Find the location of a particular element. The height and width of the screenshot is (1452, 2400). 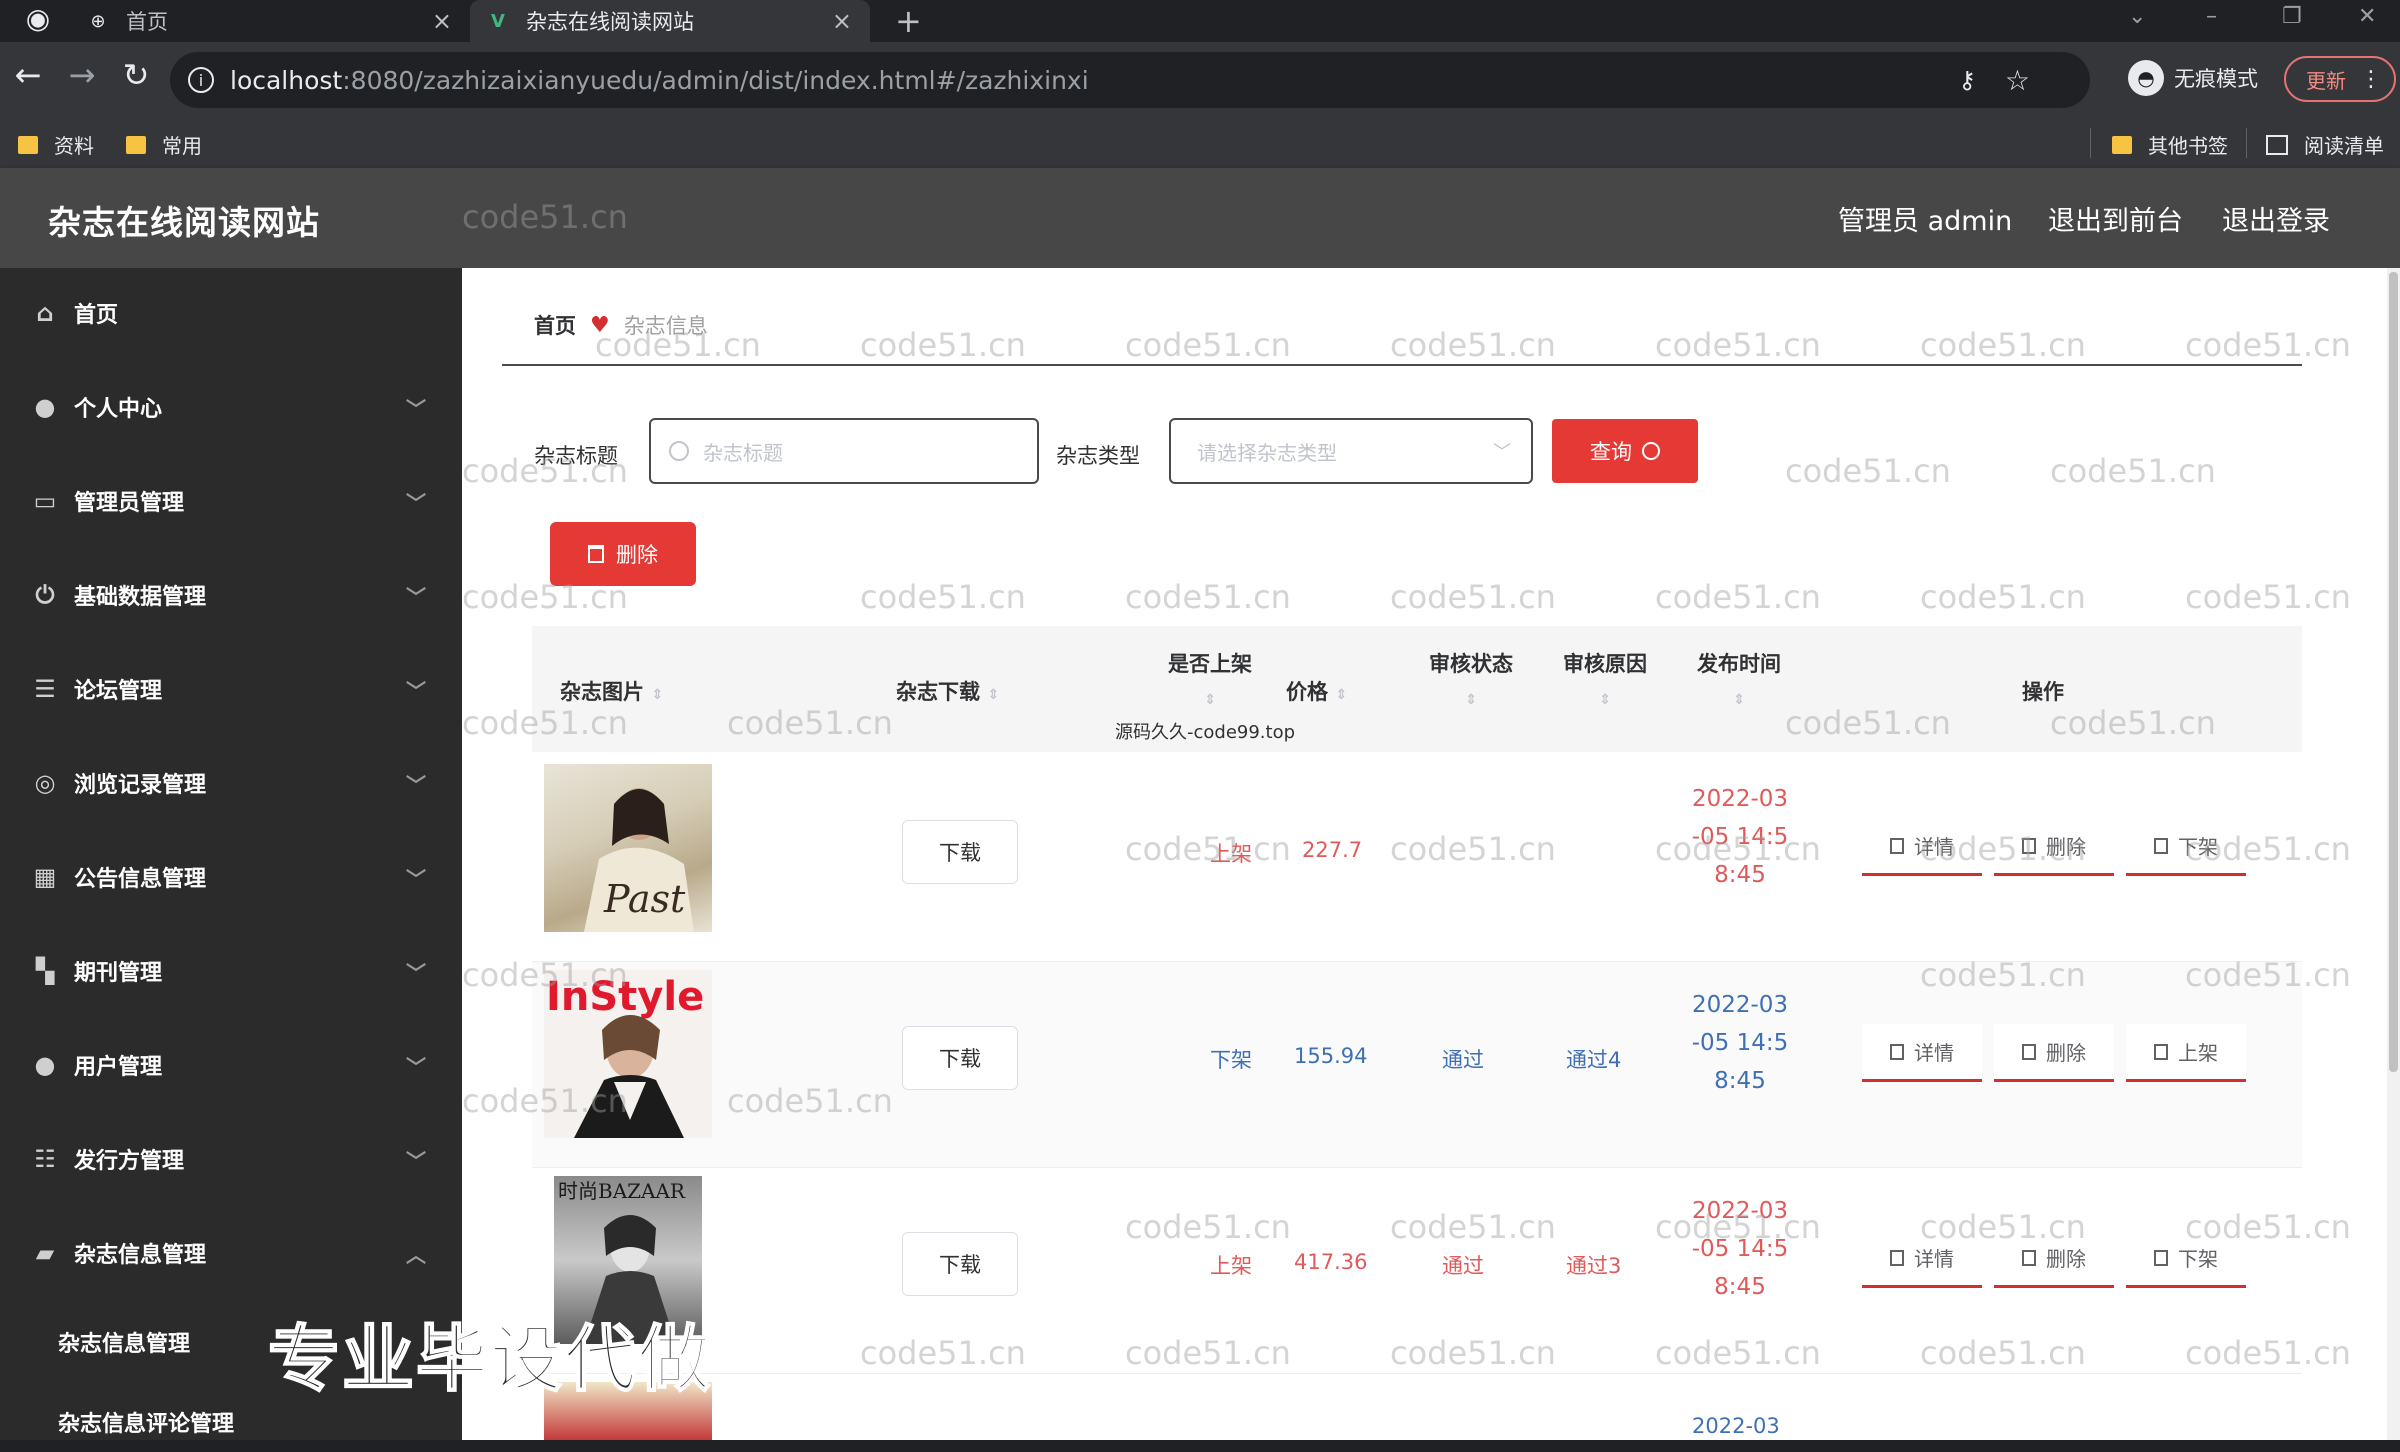

tab-search-icon: ⌄ is located at coordinates (2137, 16).